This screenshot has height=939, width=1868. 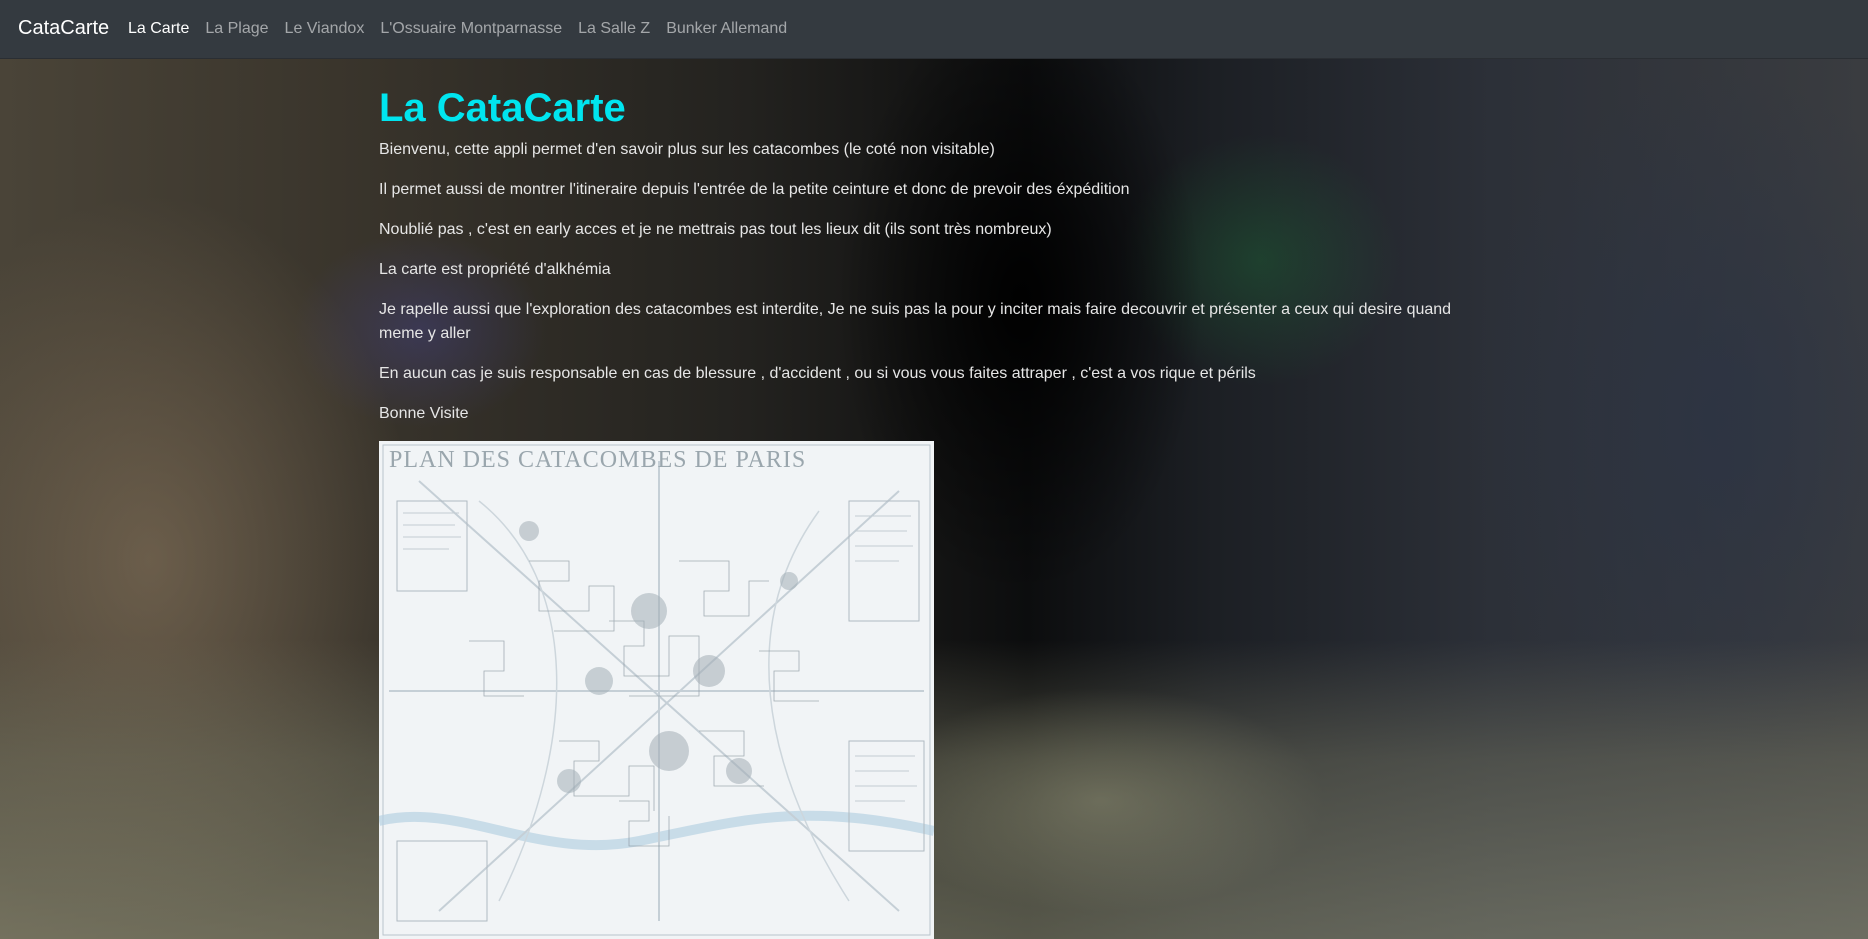 What do you see at coordinates (471, 28) in the screenshot?
I see `nav-link-ossuaire-montparnasse: L'Ossuaire Montparnasse` at bounding box center [471, 28].